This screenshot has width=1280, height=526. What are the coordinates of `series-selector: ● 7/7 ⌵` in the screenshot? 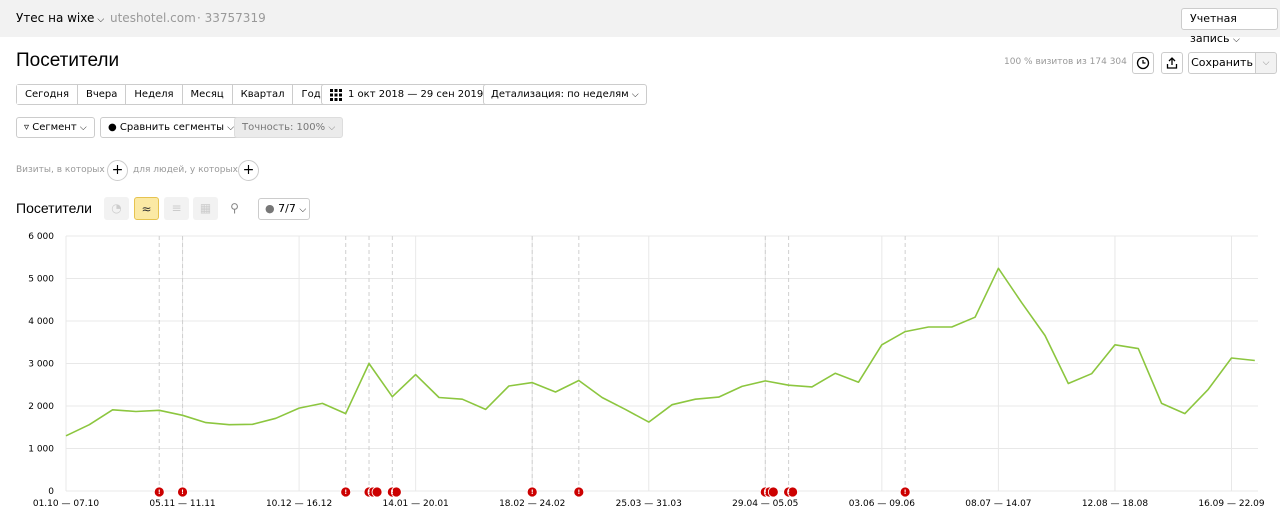 It's located at (284, 209).